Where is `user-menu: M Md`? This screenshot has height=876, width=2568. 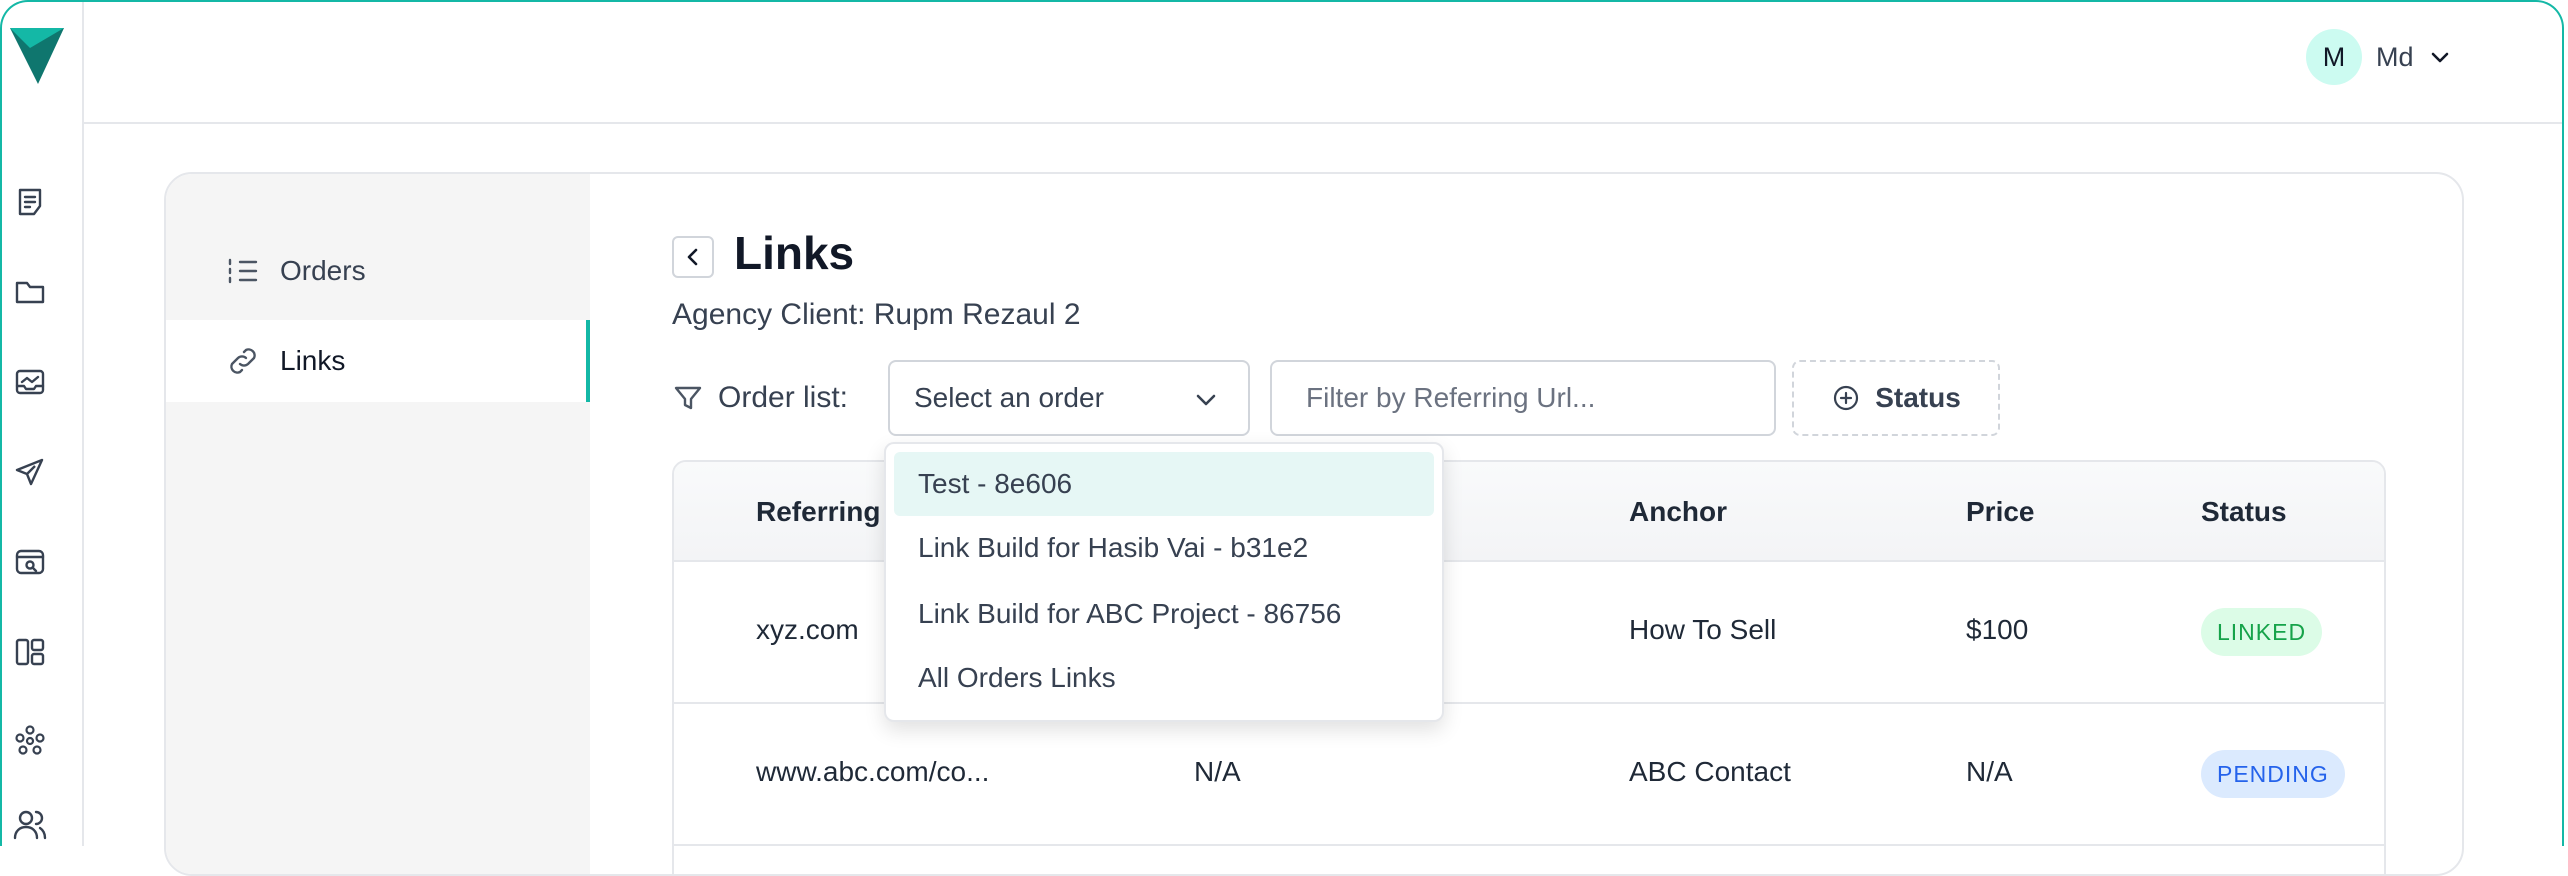 user-menu: M Md is located at coordinates (2379, 57).